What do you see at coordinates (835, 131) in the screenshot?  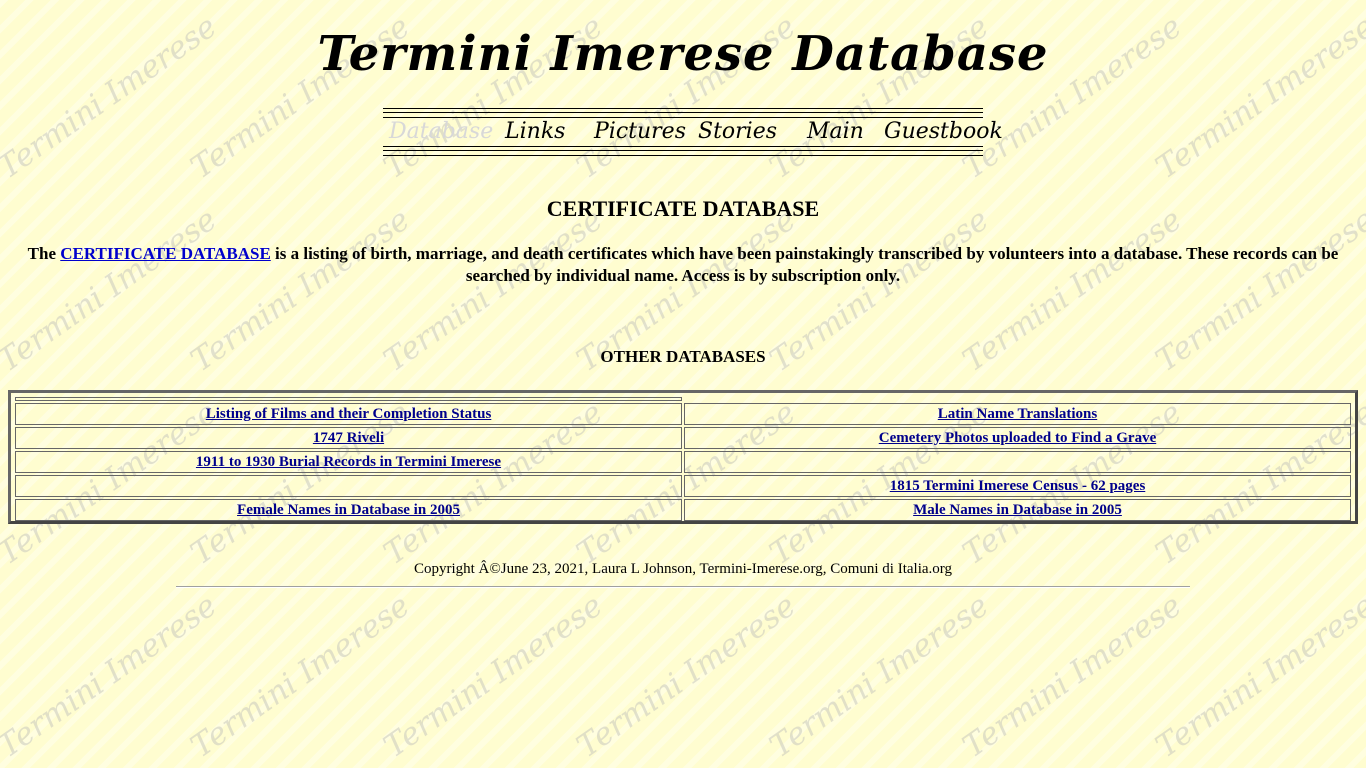 I see `nav-item-main: Main` at bounding box center [835, 131].